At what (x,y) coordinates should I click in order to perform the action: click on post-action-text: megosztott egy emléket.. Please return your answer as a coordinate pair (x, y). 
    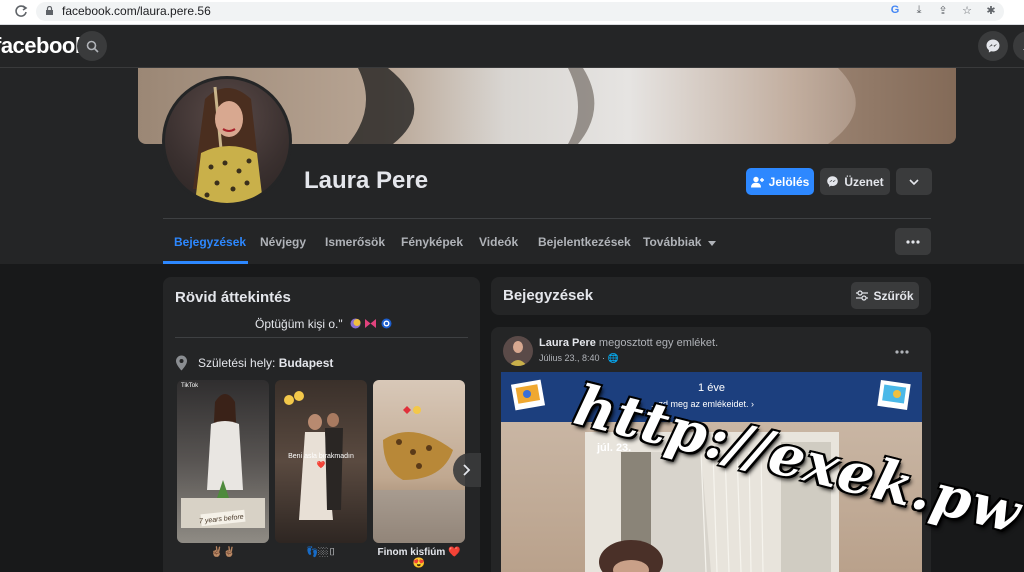
    Looking at the image, I should click on (657, 343).